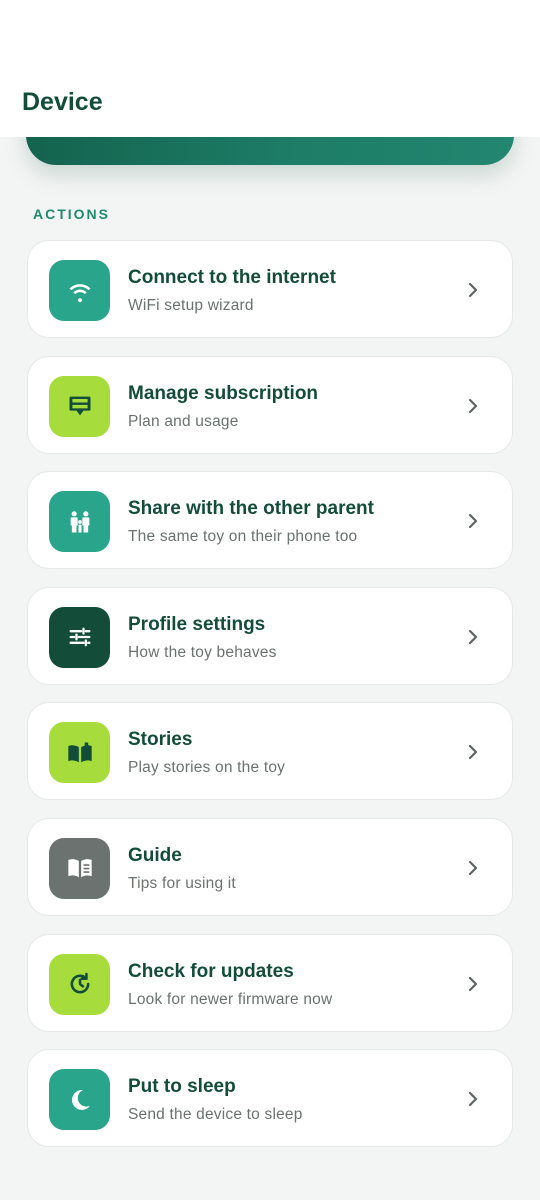 Image resolution: width=540 pixels, height=1200 pixels. I want to click on card-subtitle: WiFi setup wizard, so click(191, 305).